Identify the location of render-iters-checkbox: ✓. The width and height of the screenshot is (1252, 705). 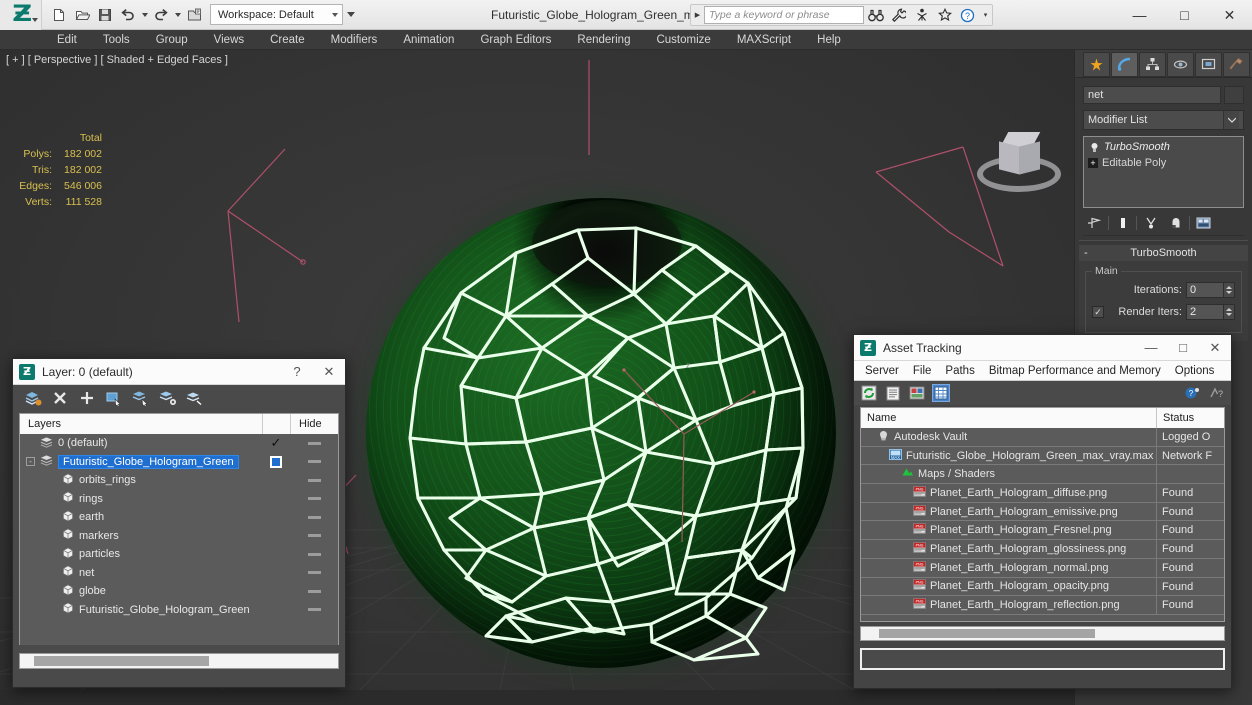
(1098, 312).